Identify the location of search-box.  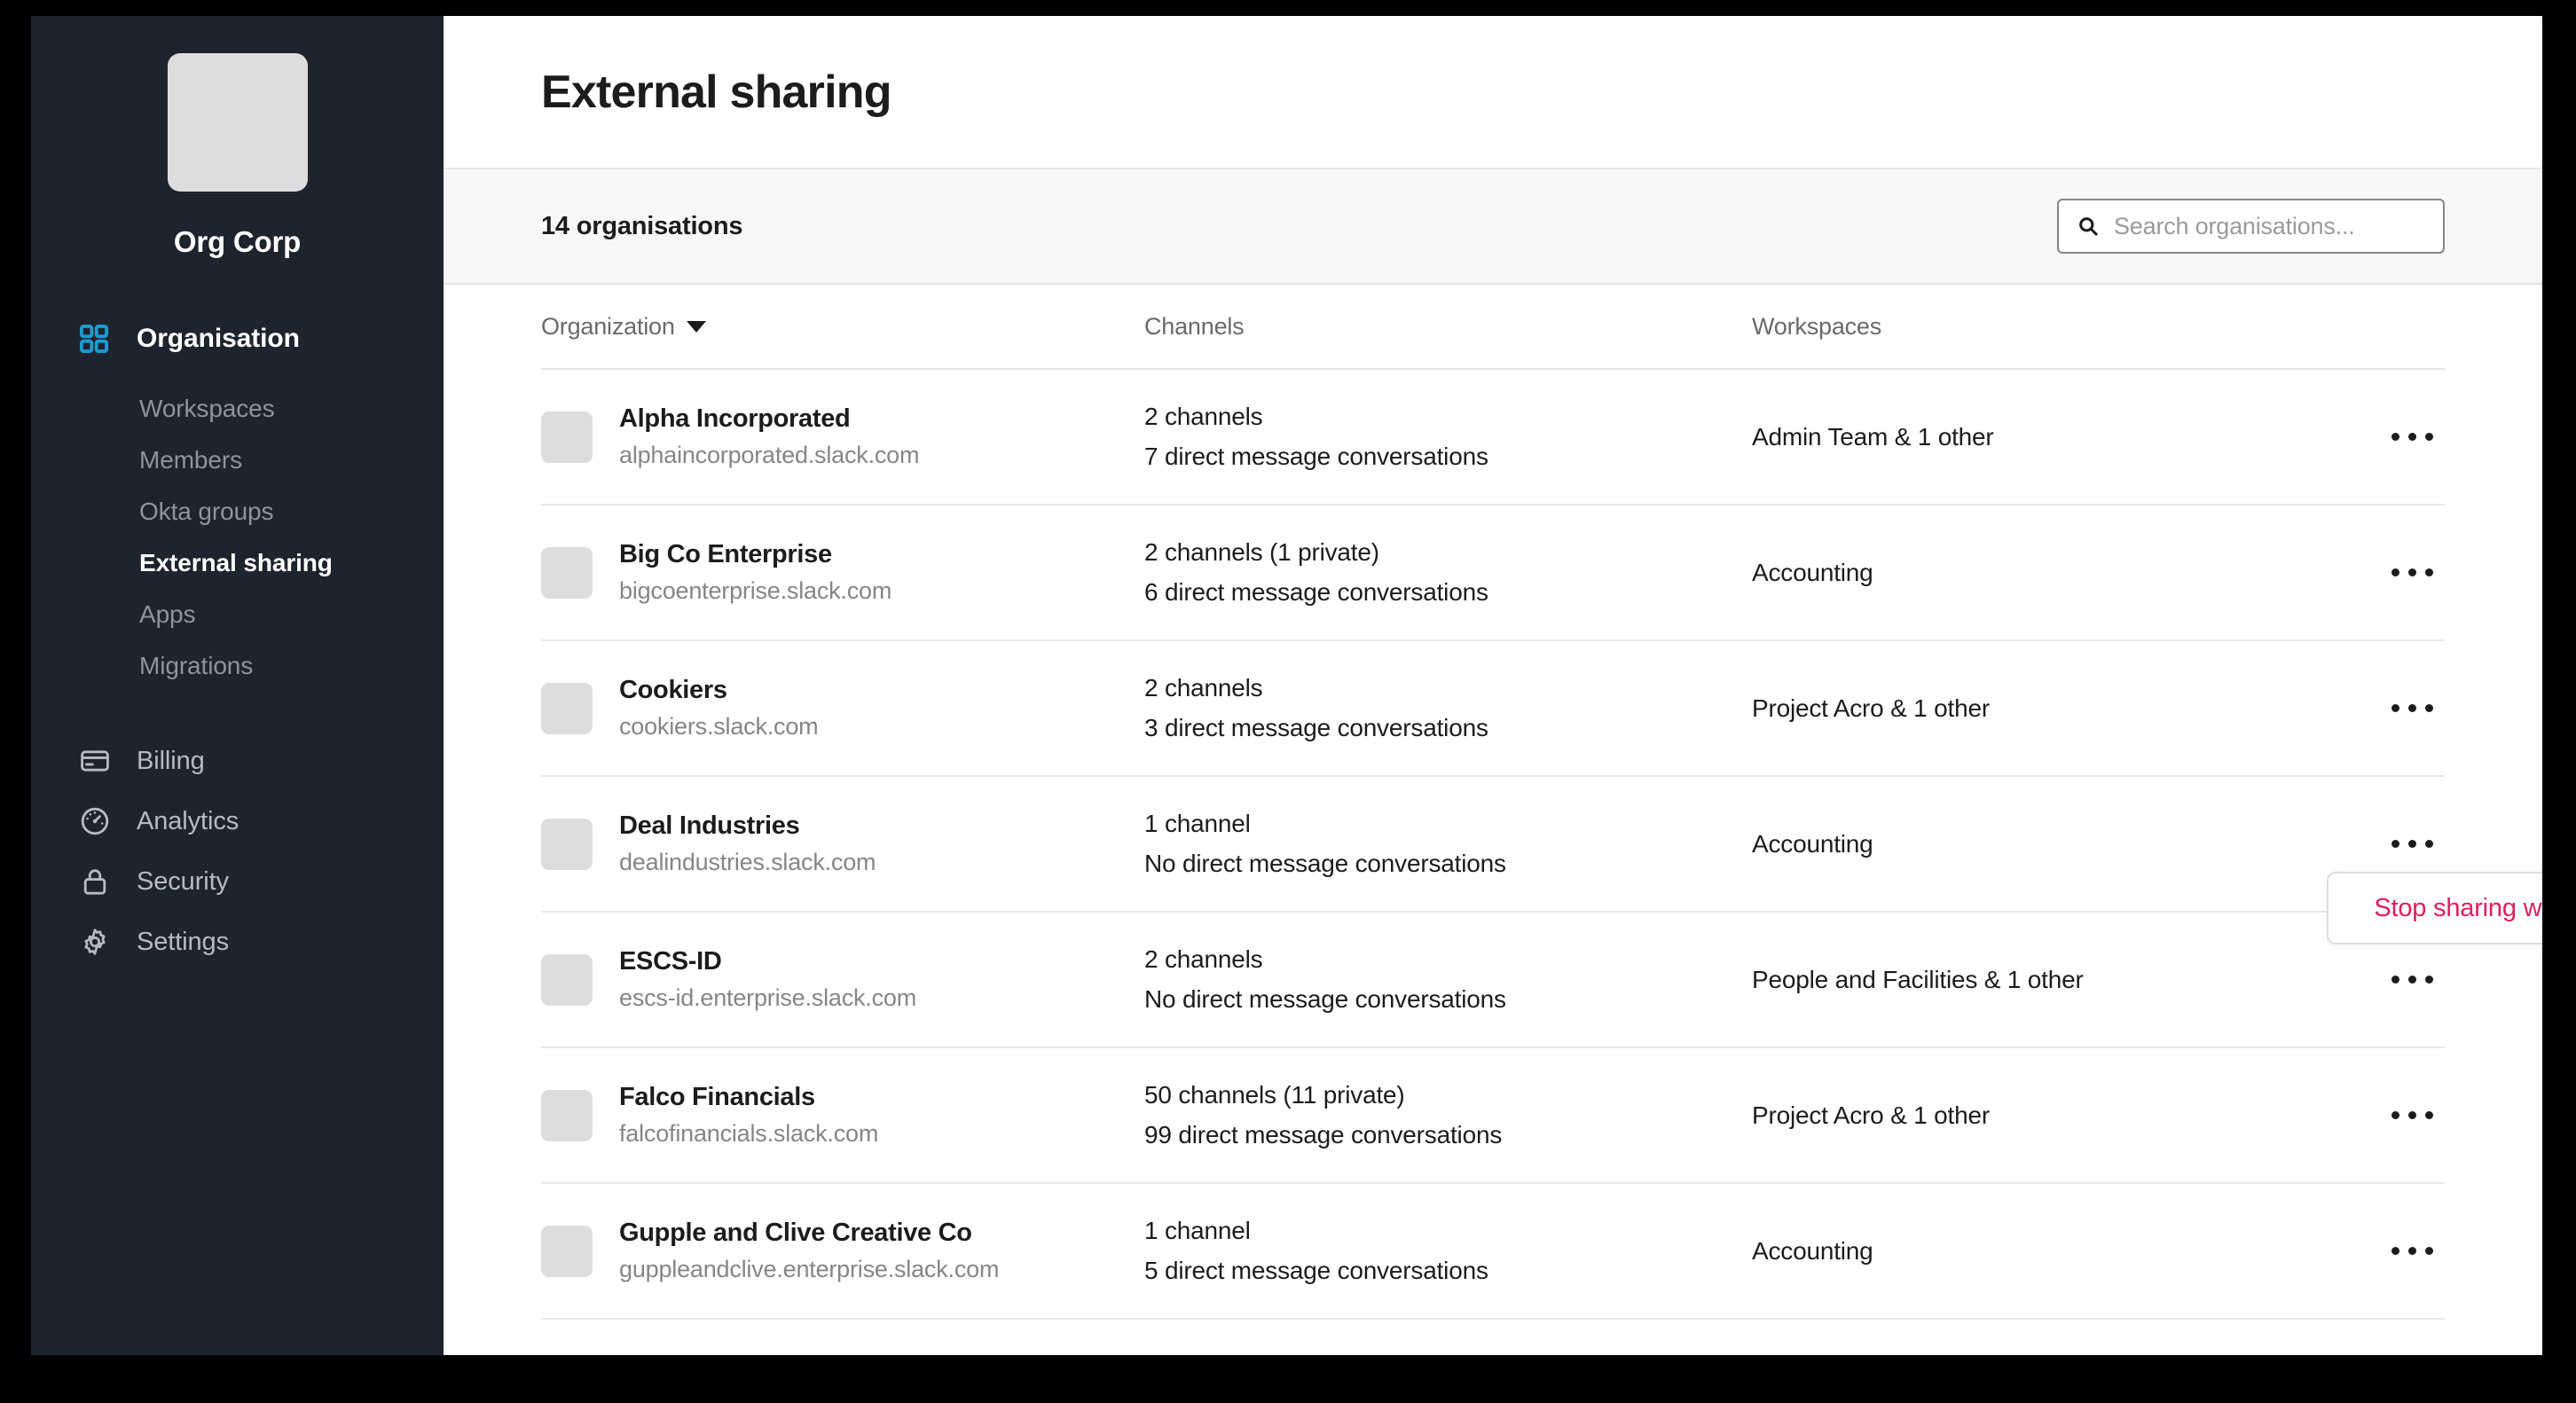
(2251, 226).